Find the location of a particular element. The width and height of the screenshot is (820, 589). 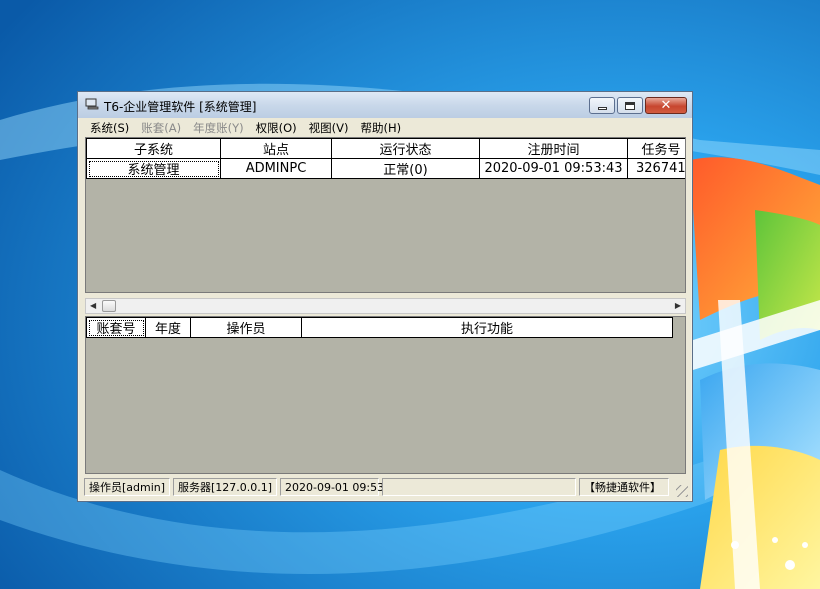

status-brand: 【畅捷通软件】 is located at coordinates (624, 487).